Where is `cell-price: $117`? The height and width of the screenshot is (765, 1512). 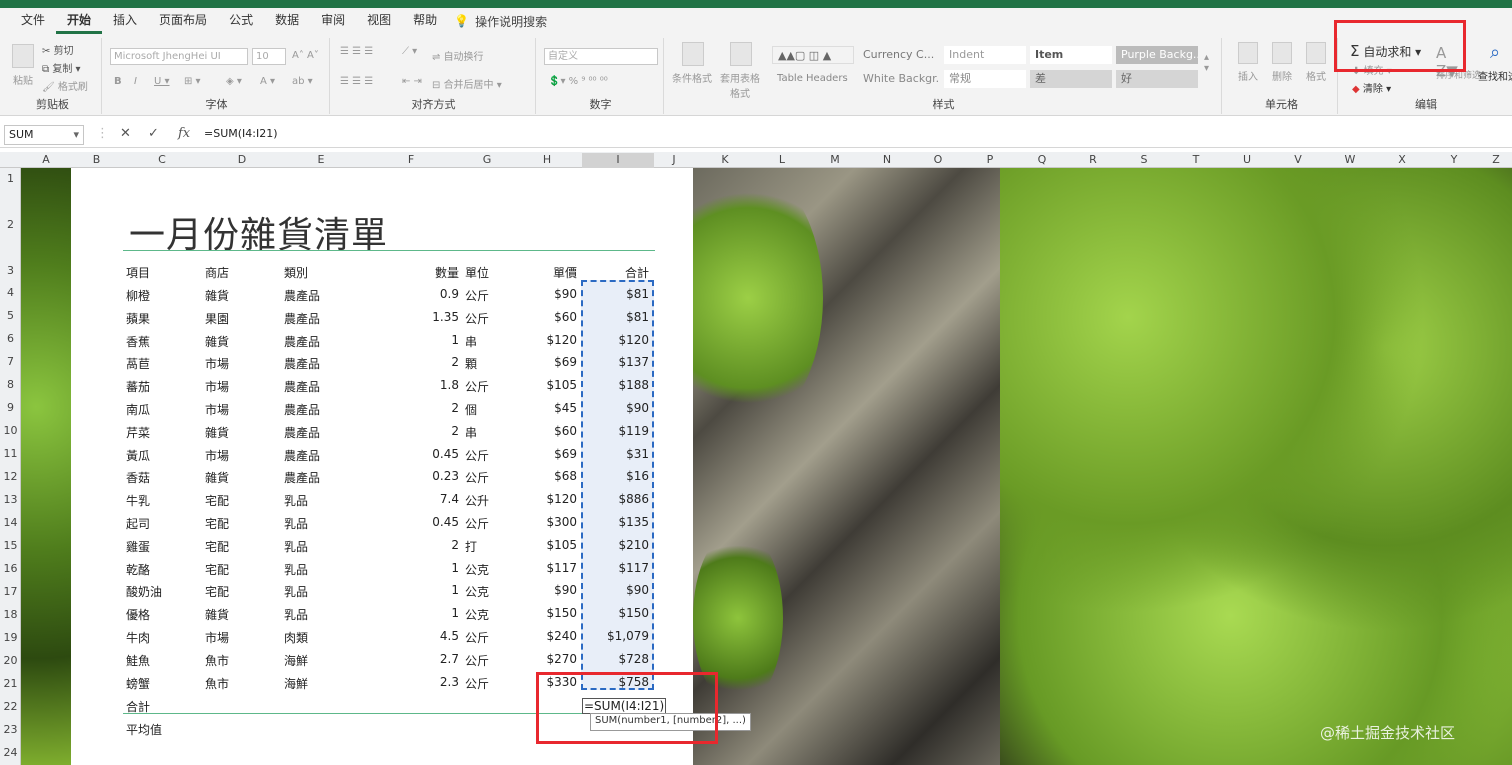
cell-price: $117 is located at coordinates (552, 568).